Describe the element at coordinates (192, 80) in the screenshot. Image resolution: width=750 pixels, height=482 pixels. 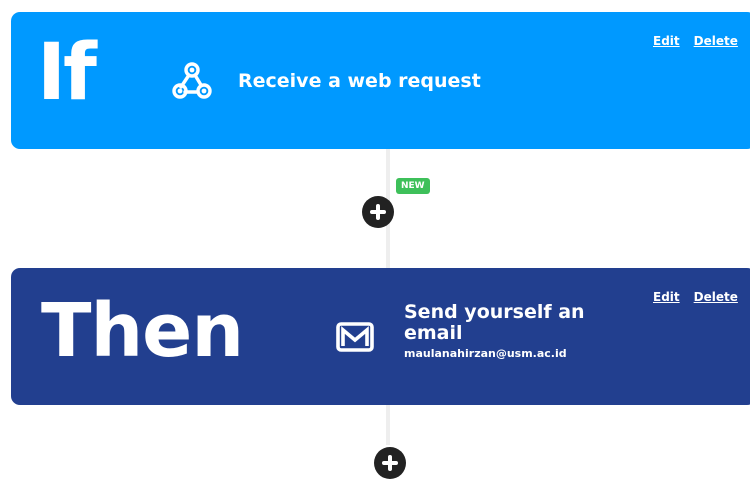
I see `webhook-icon` at that location.